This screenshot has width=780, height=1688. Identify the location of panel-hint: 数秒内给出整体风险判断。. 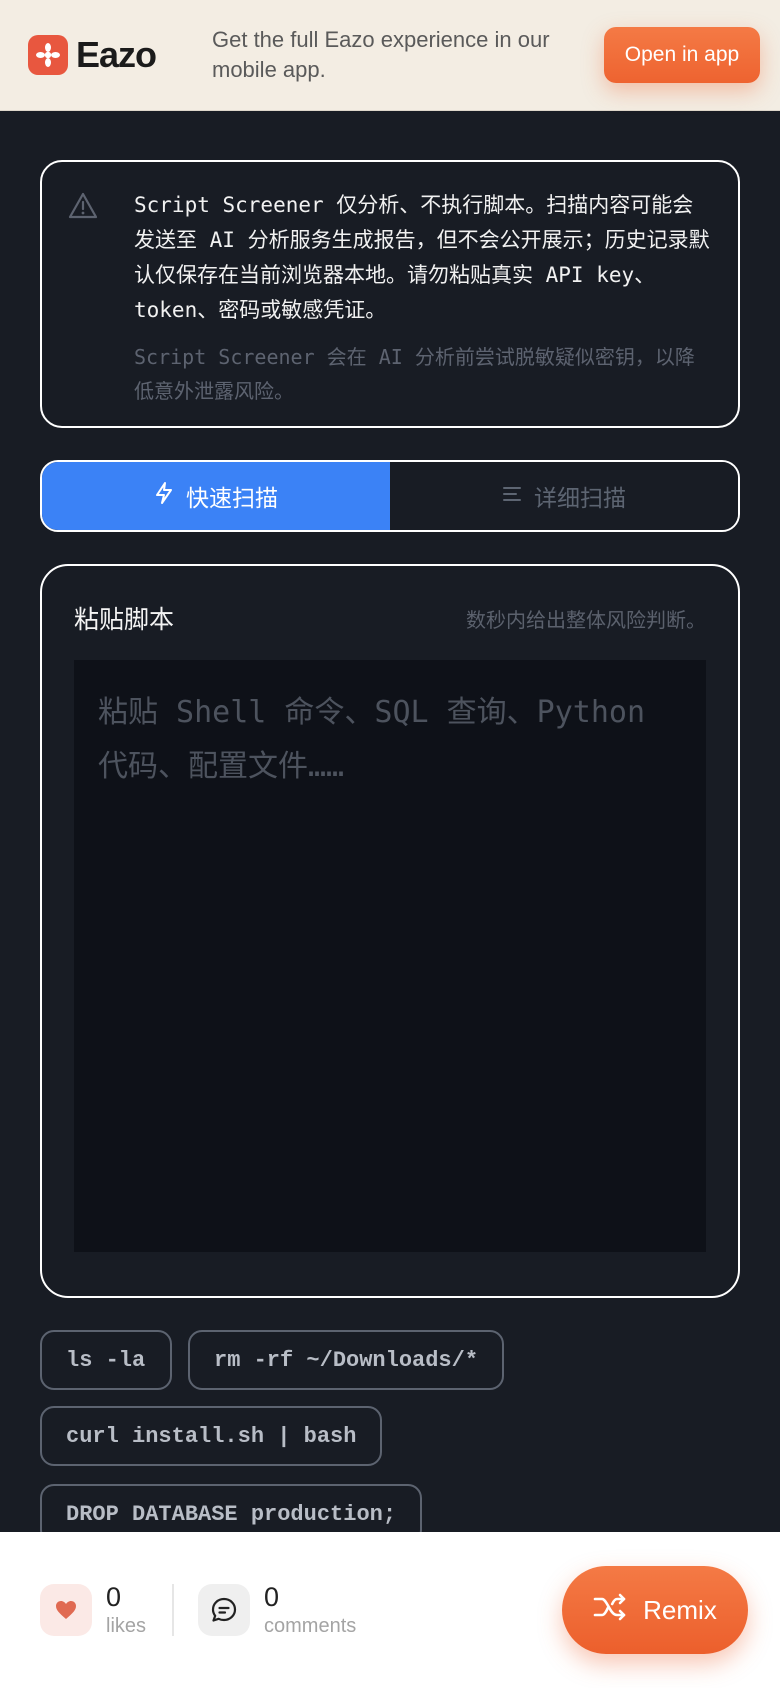
(586, 619).